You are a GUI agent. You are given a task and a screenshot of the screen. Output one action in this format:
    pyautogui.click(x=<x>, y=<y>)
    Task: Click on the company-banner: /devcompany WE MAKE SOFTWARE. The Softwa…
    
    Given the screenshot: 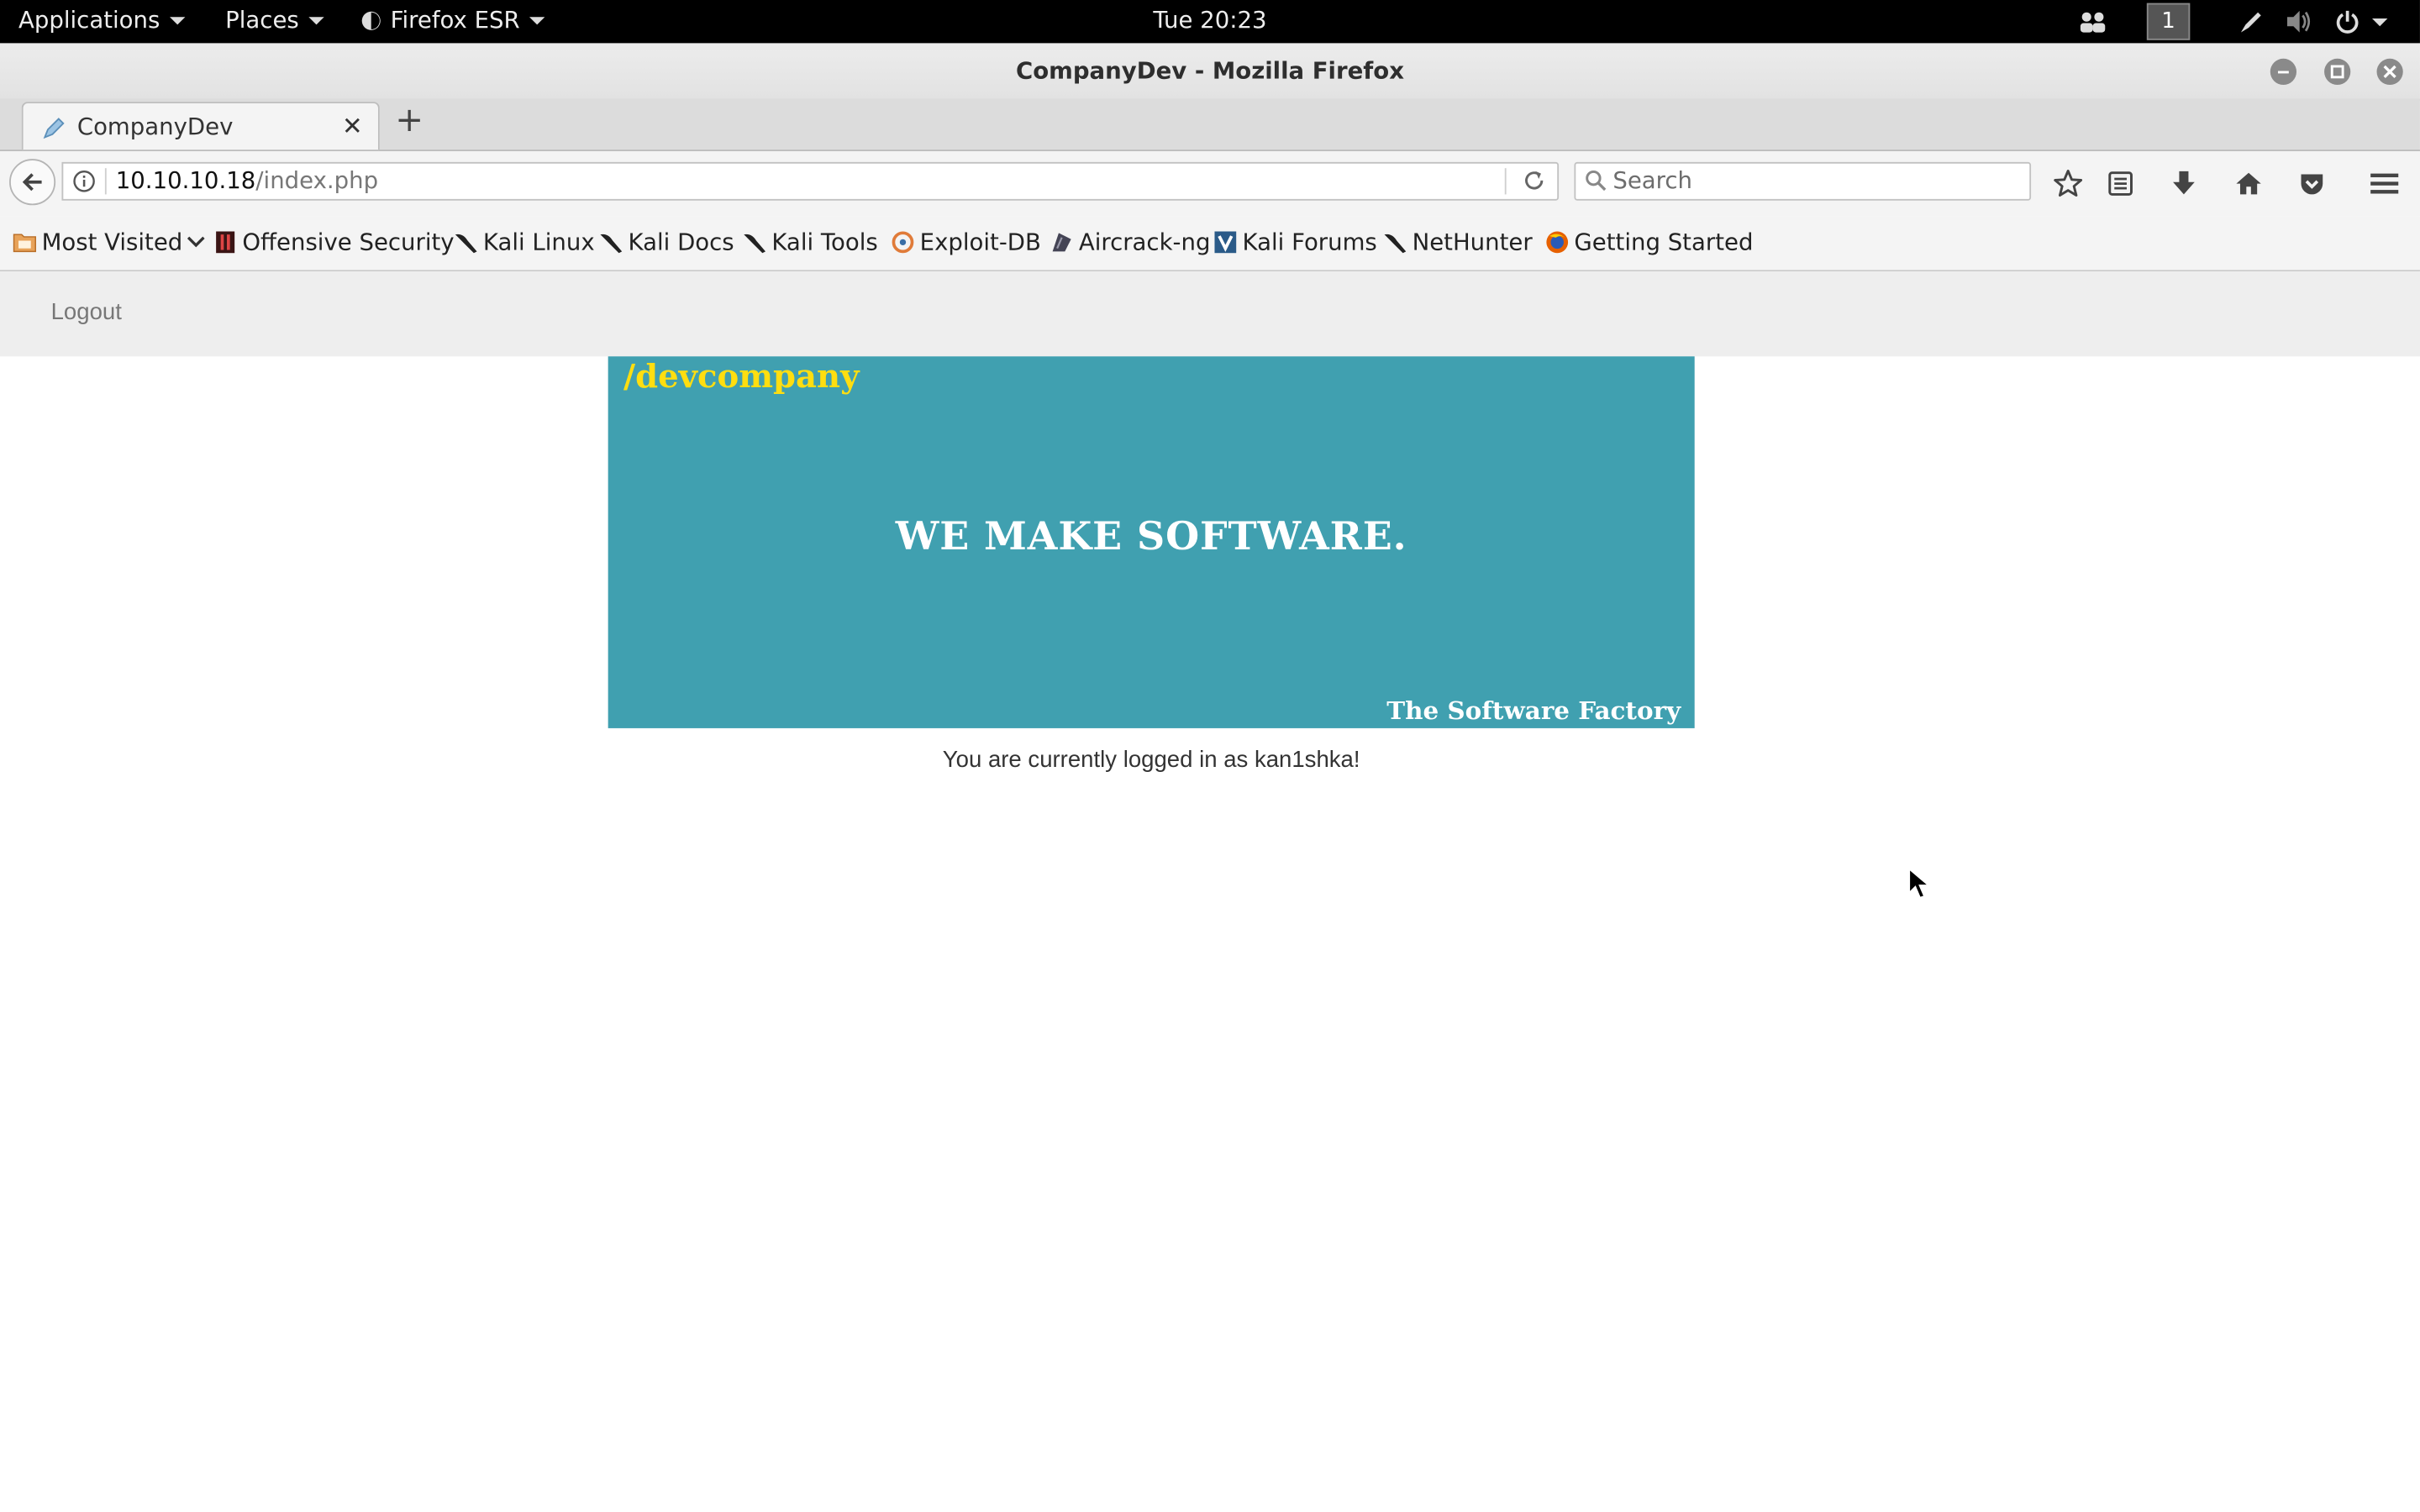 What is the action you would take?
    pyautogui.click(x=1151, y=542)
    